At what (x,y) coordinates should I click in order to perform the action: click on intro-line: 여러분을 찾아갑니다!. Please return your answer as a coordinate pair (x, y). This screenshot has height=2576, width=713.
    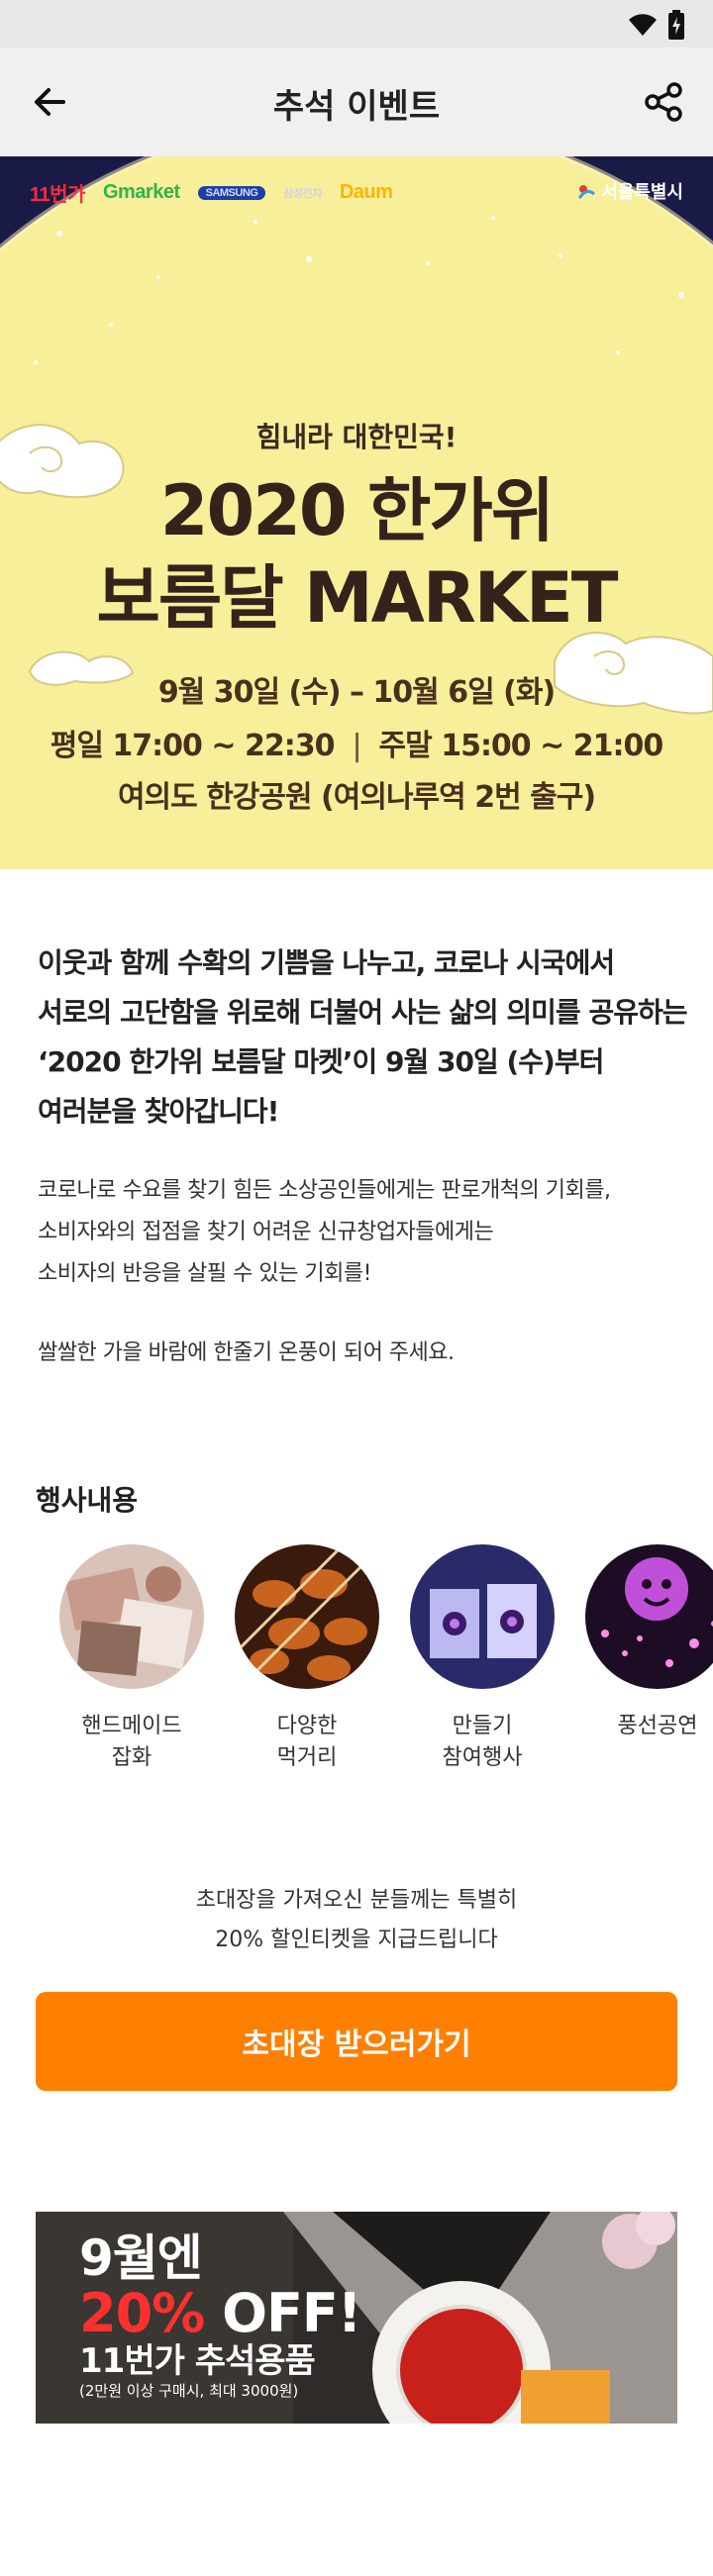
    Looking at the image, I should click on (158, 1111).